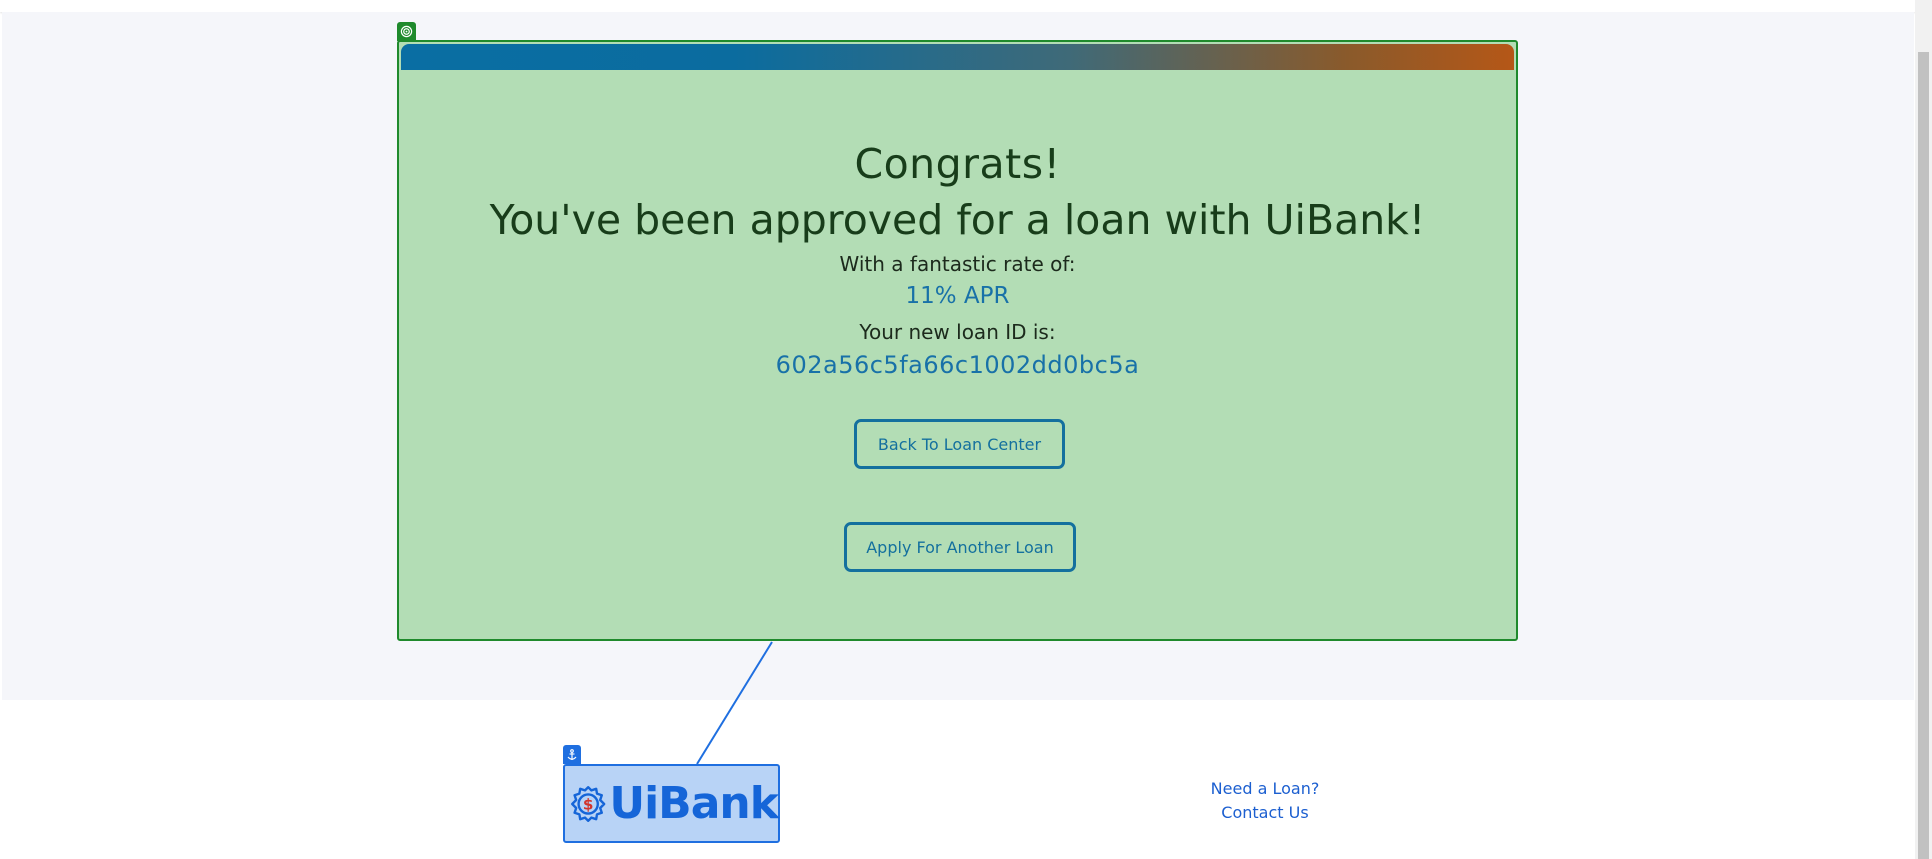 This screenshot has width=1932, height=859. What do you see at coordinates (694, 803) in the screenshot?
I see `logo-text: UiBank` at bounding box center [694, 803].